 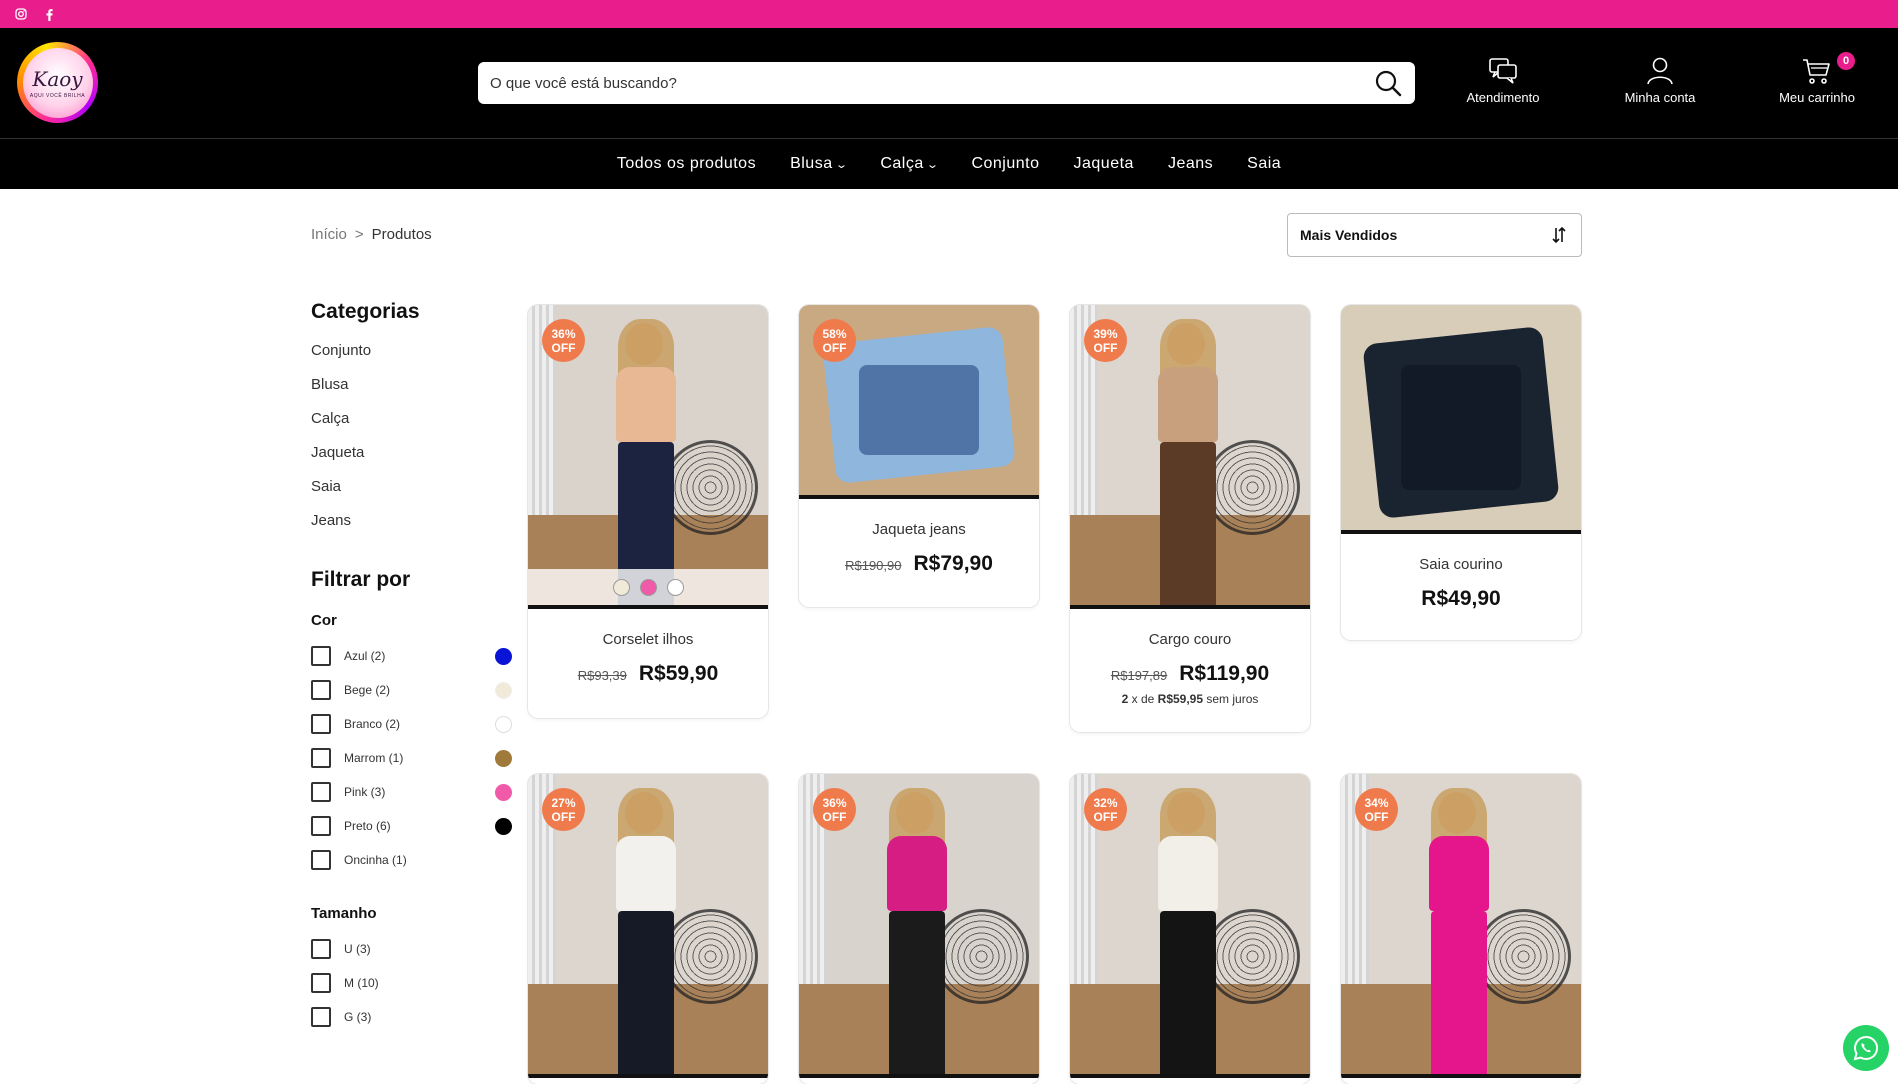 I want to click on nav-label: Calça, so click(x=902, y=163).